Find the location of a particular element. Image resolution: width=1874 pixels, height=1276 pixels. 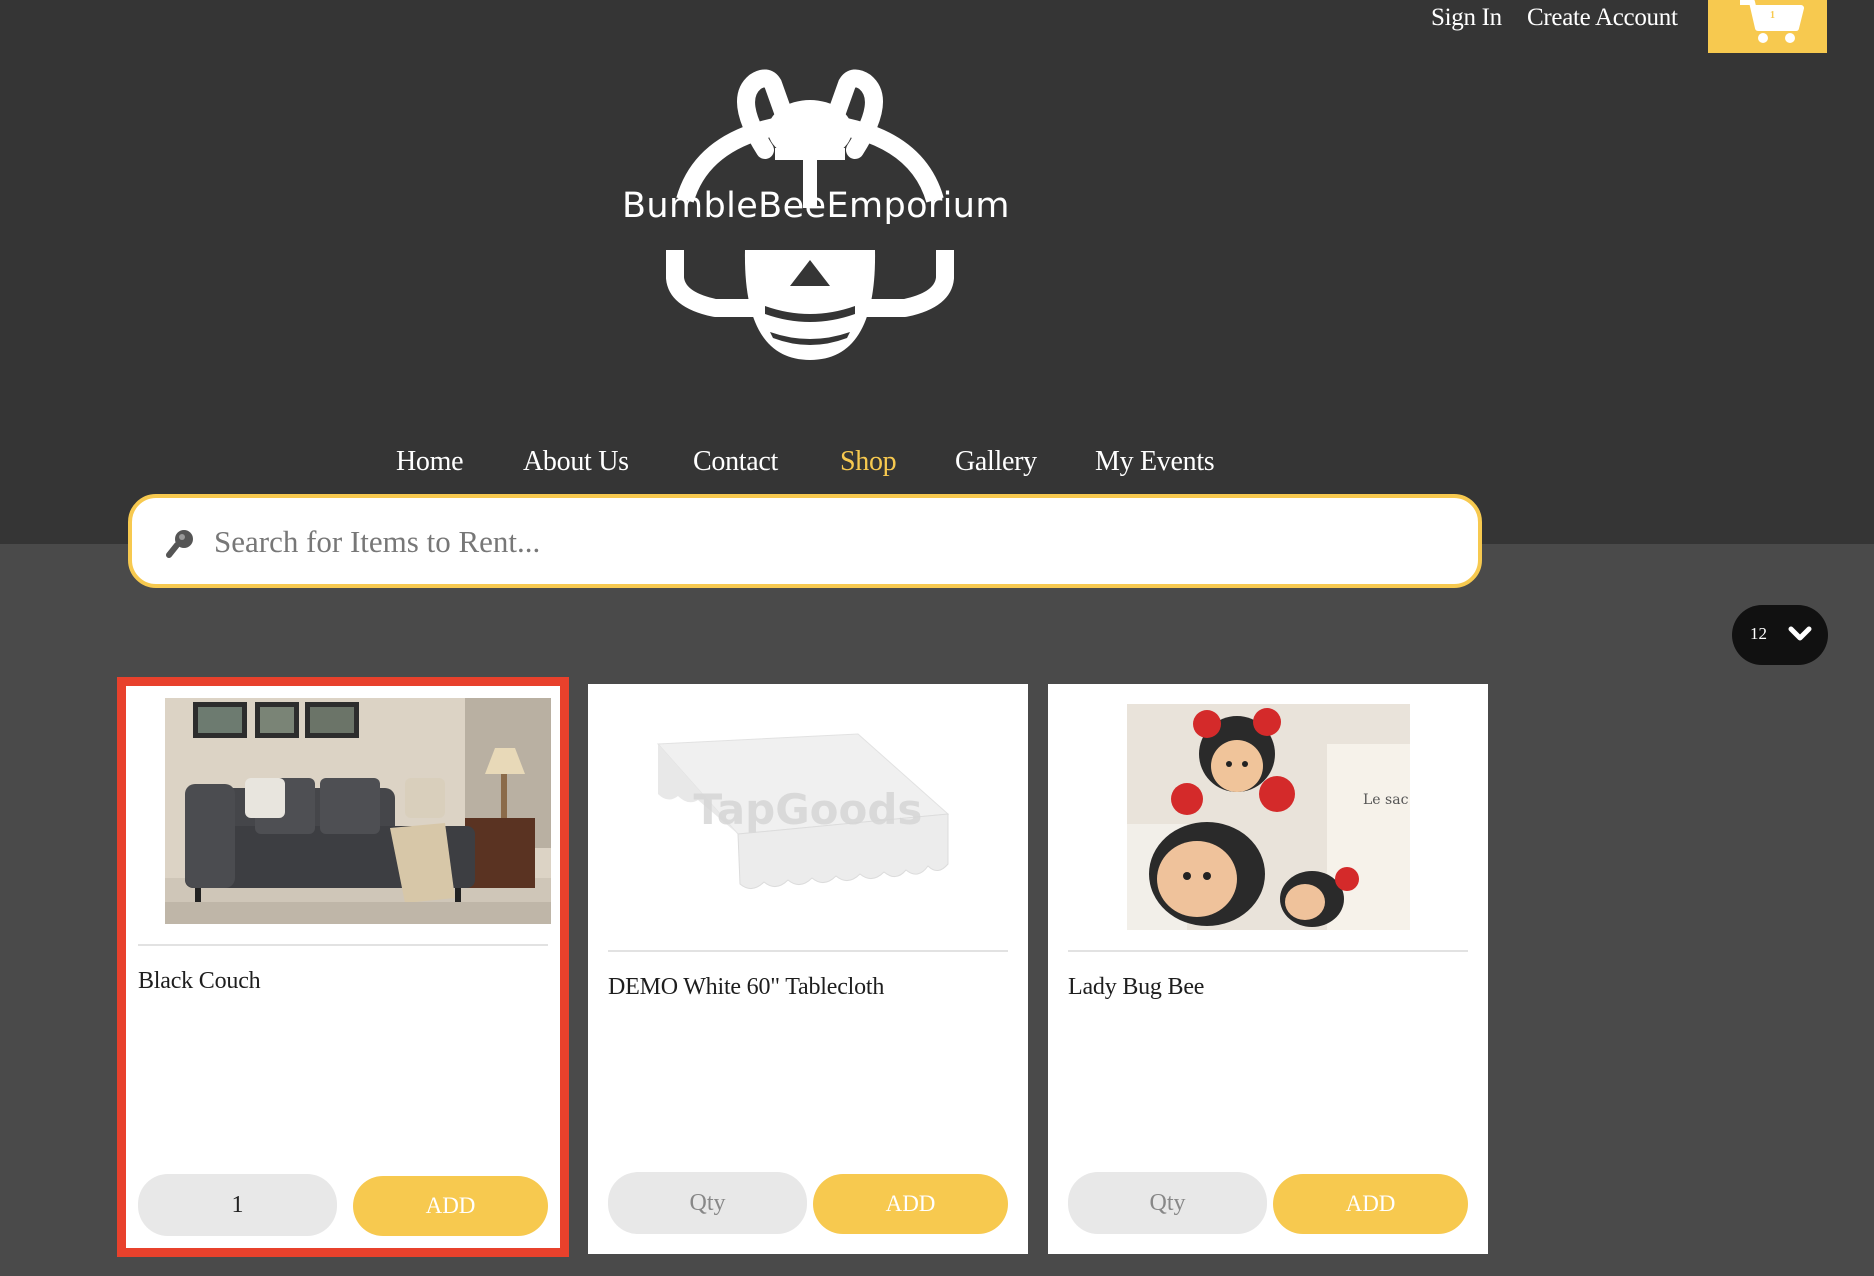

product-image-black-couch is located at coordinates (358, 811).